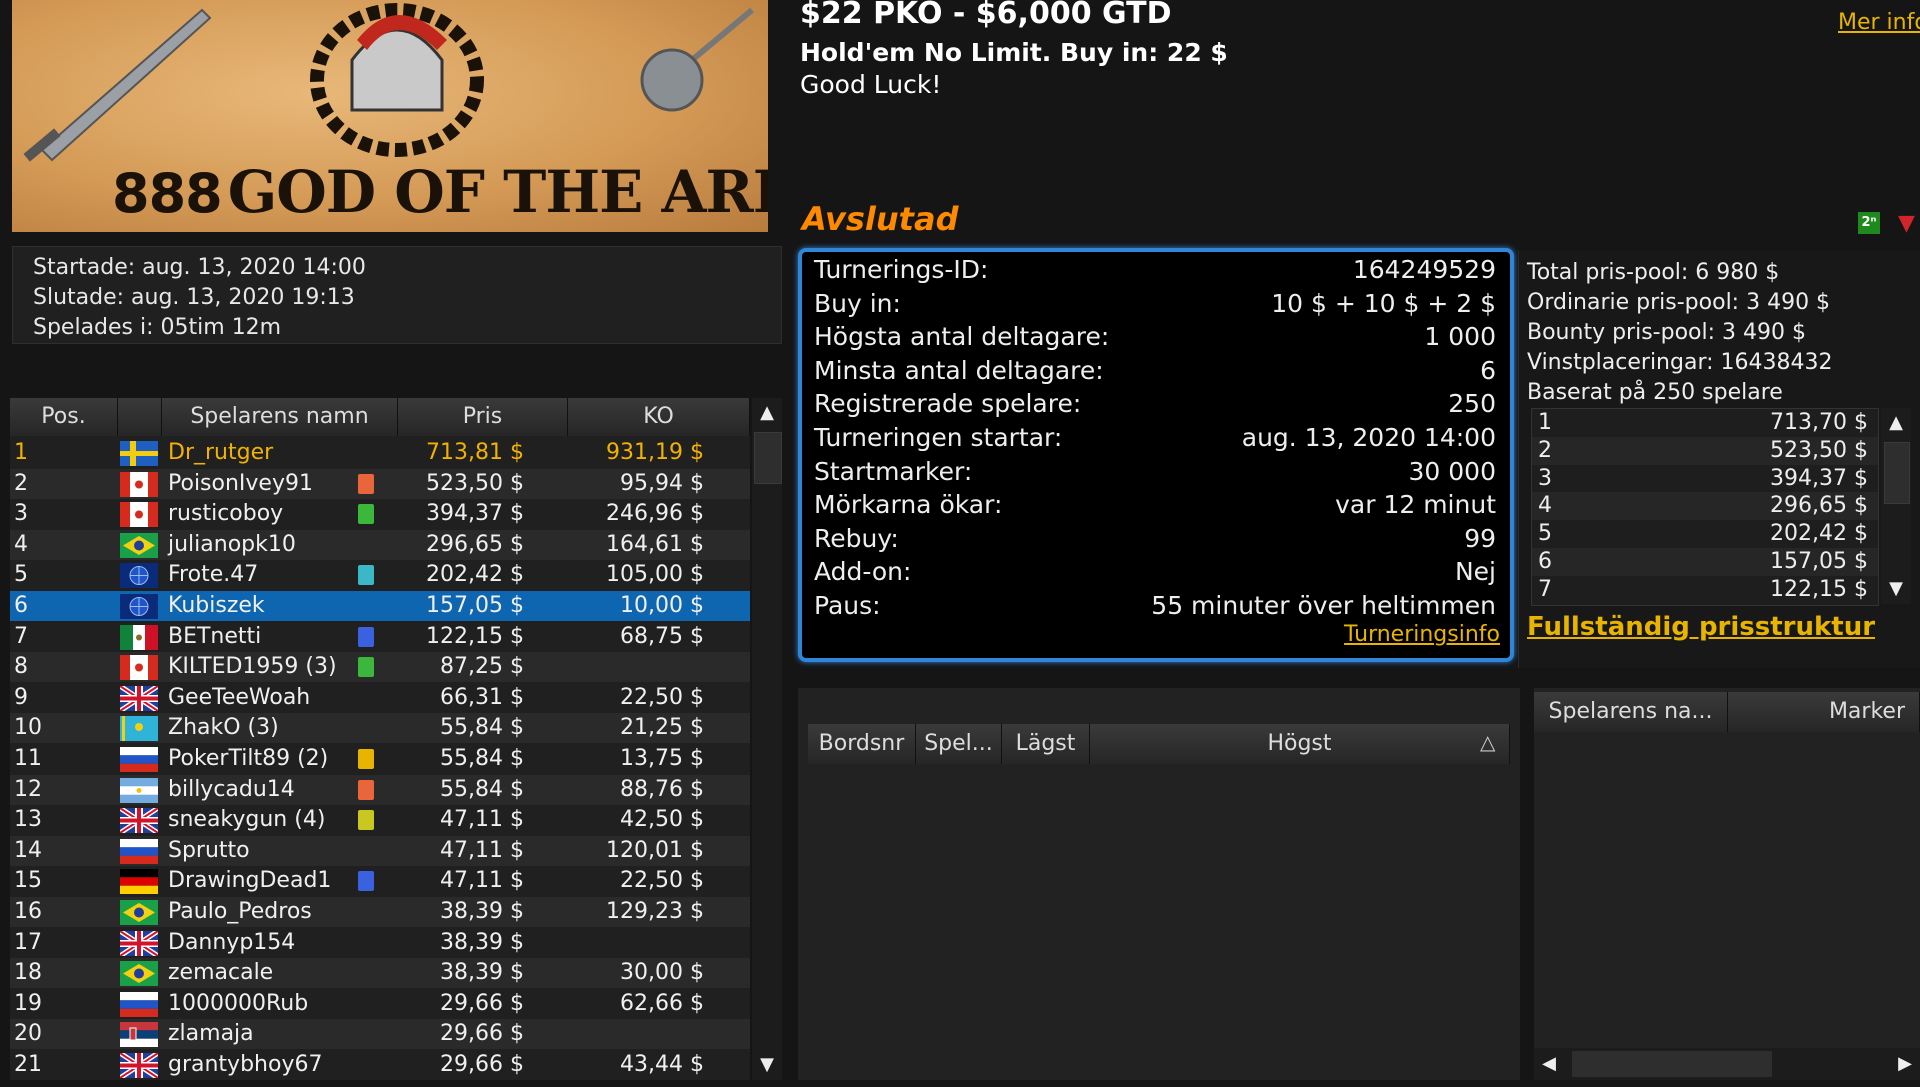 The width and height of the screenshot is (1920, 1087). I want to click on info-value: 250, so click(1472, 404).